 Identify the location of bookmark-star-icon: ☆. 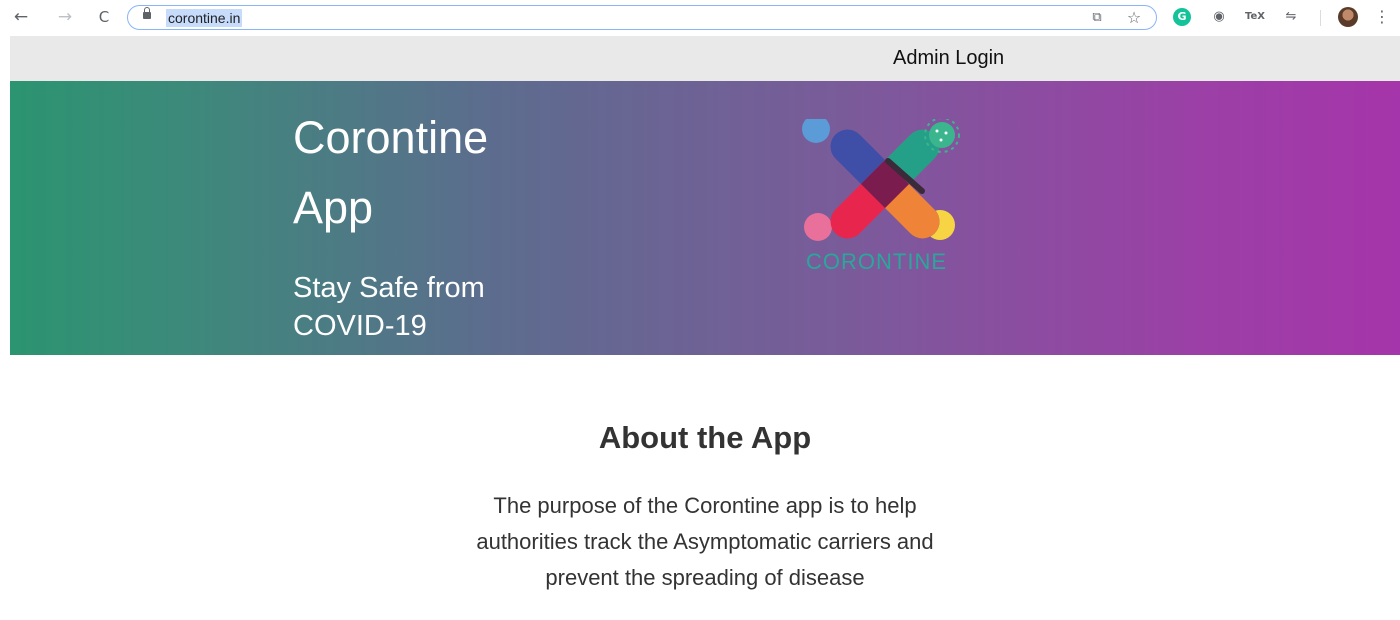
(1134, 18).